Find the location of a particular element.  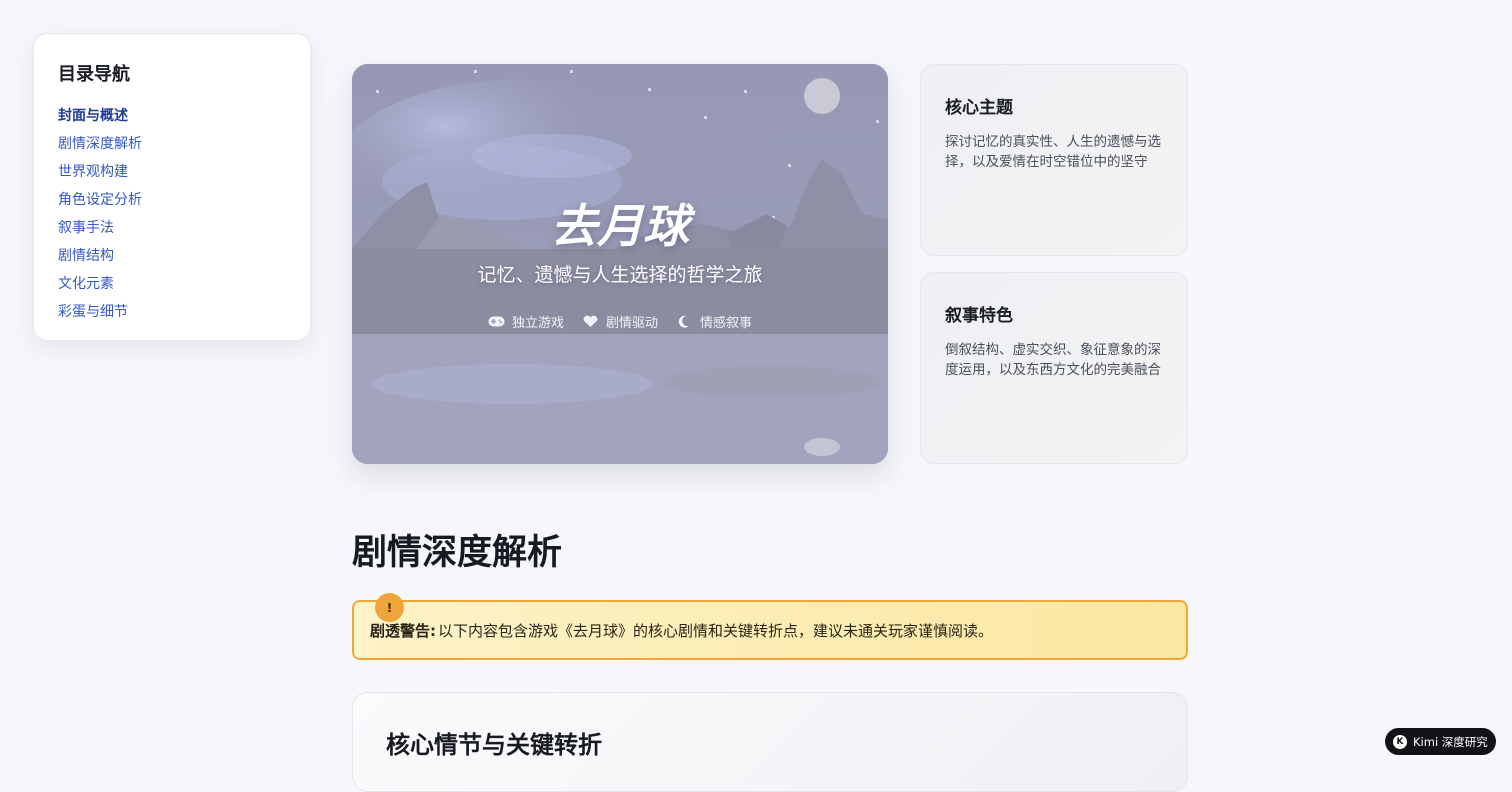

card-core-theme: 核心主题 探讨记忆的真实性、人生的遗憾与选择，以及爱情在时空错位中的坚守 is located at coordinates (1054, 160).